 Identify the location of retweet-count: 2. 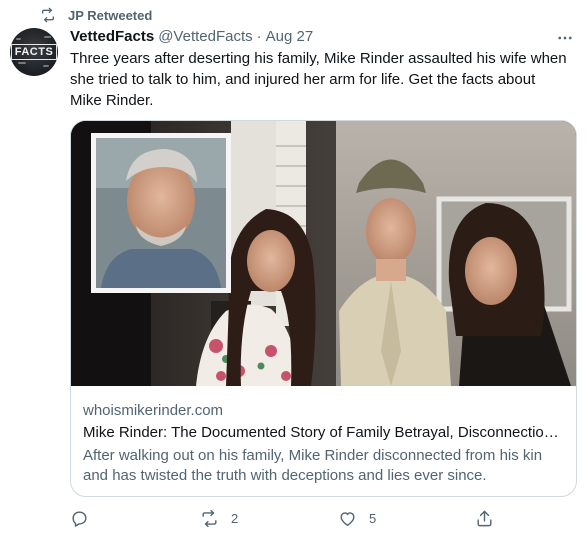
(235, 518).